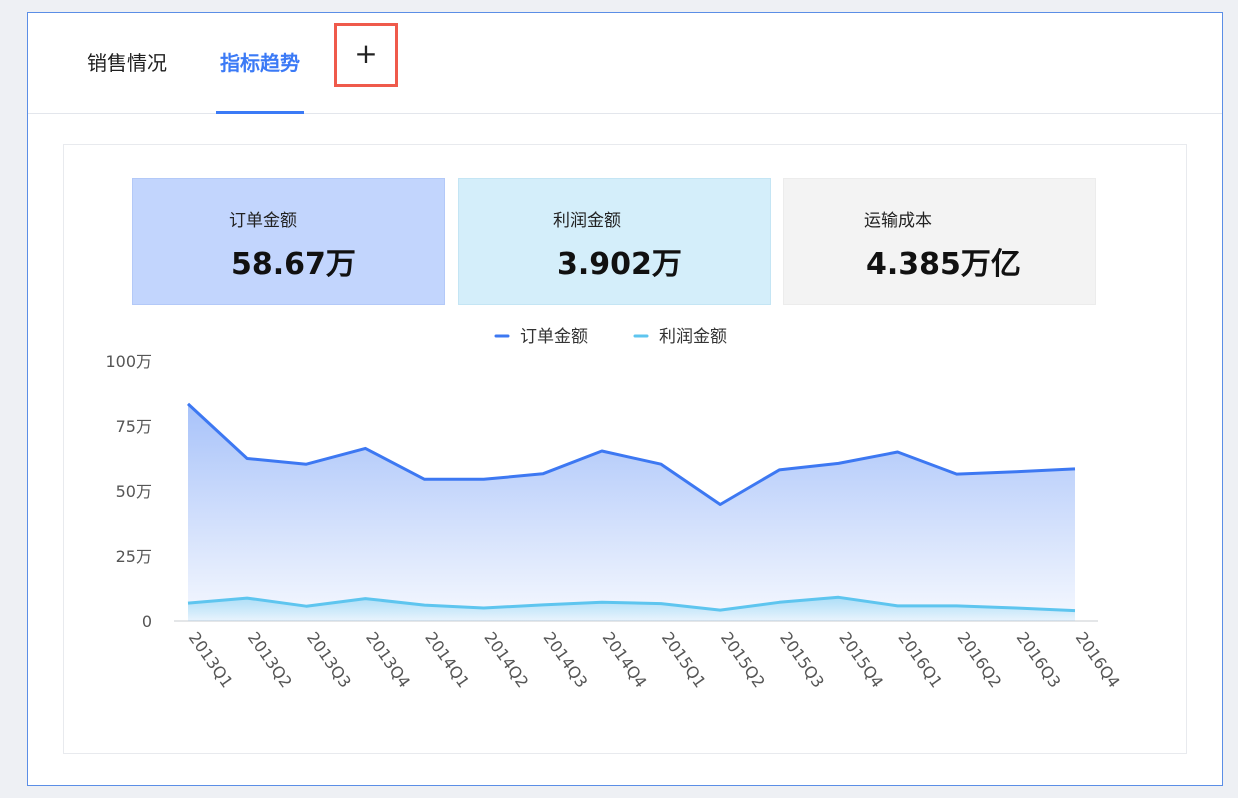 Image resolution: width=1238 pixels, height=798 pixels. Describe the element at coordinates (684, 659) in the screenshot. I see `x-tick-label: 2015Q1` at that location.